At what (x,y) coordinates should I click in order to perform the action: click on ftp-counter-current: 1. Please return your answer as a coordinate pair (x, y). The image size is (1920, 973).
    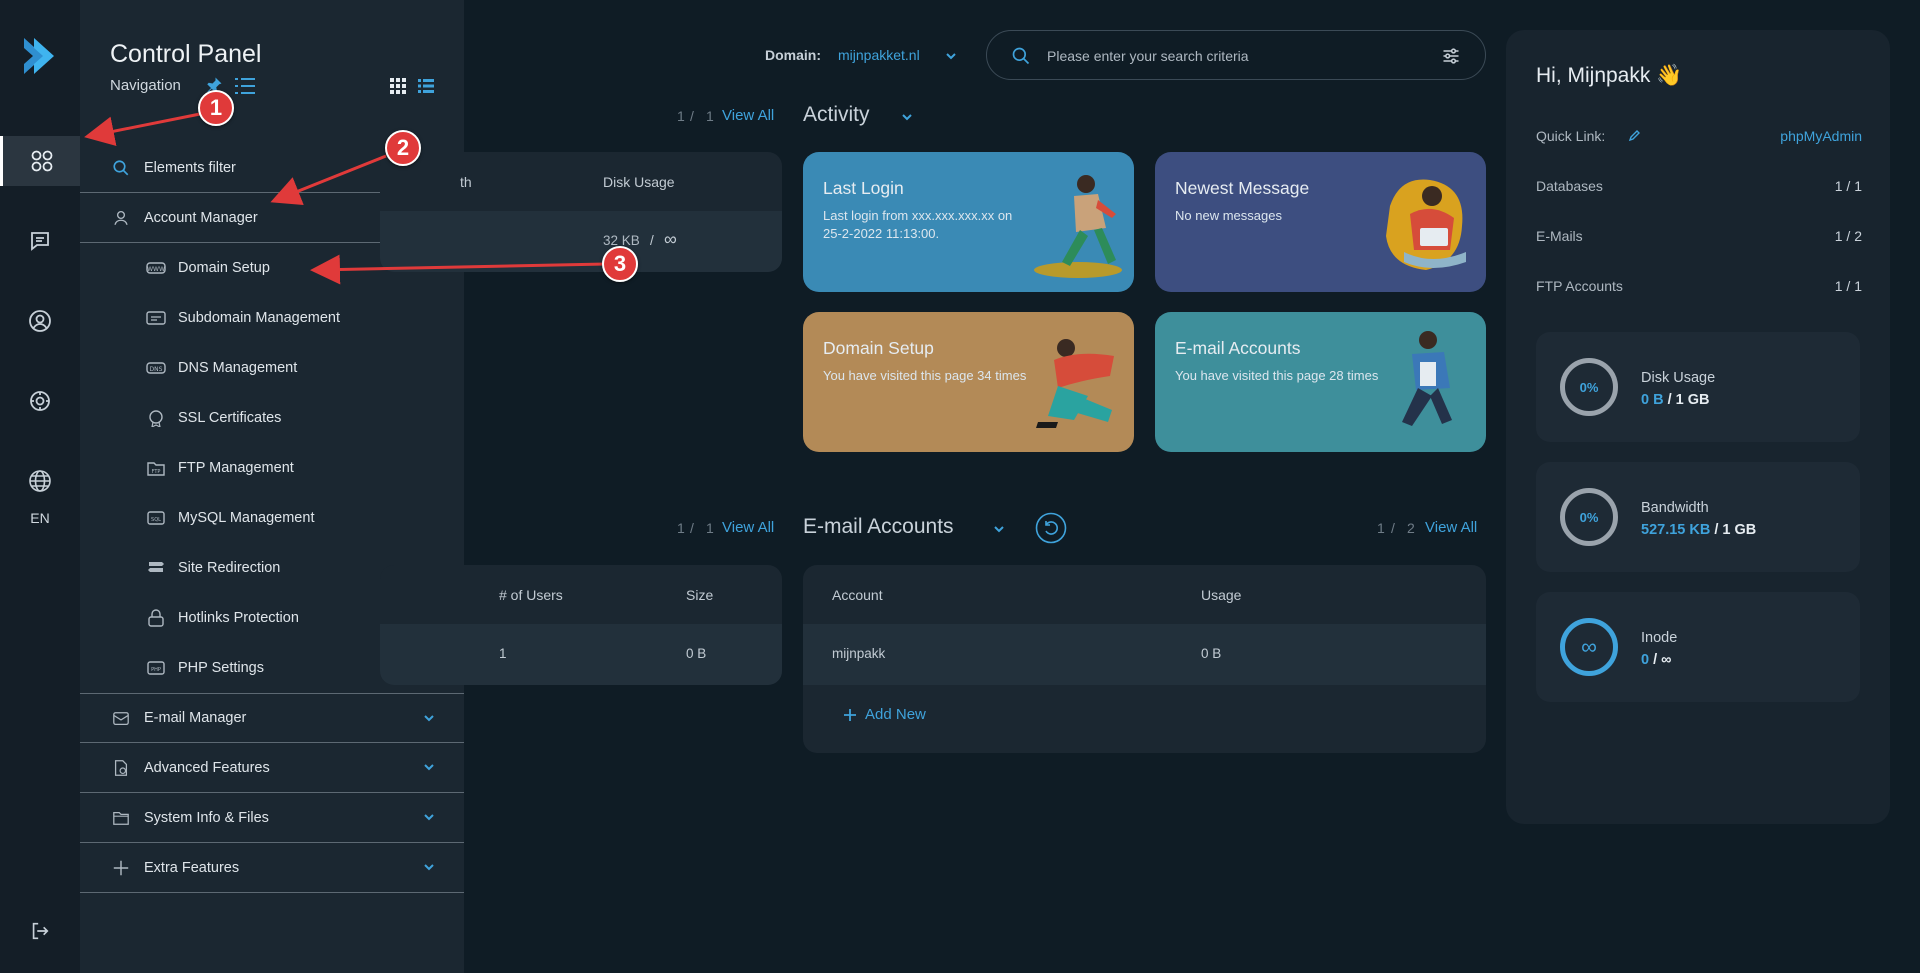
    Looking at the image, I should click on (681, 528).